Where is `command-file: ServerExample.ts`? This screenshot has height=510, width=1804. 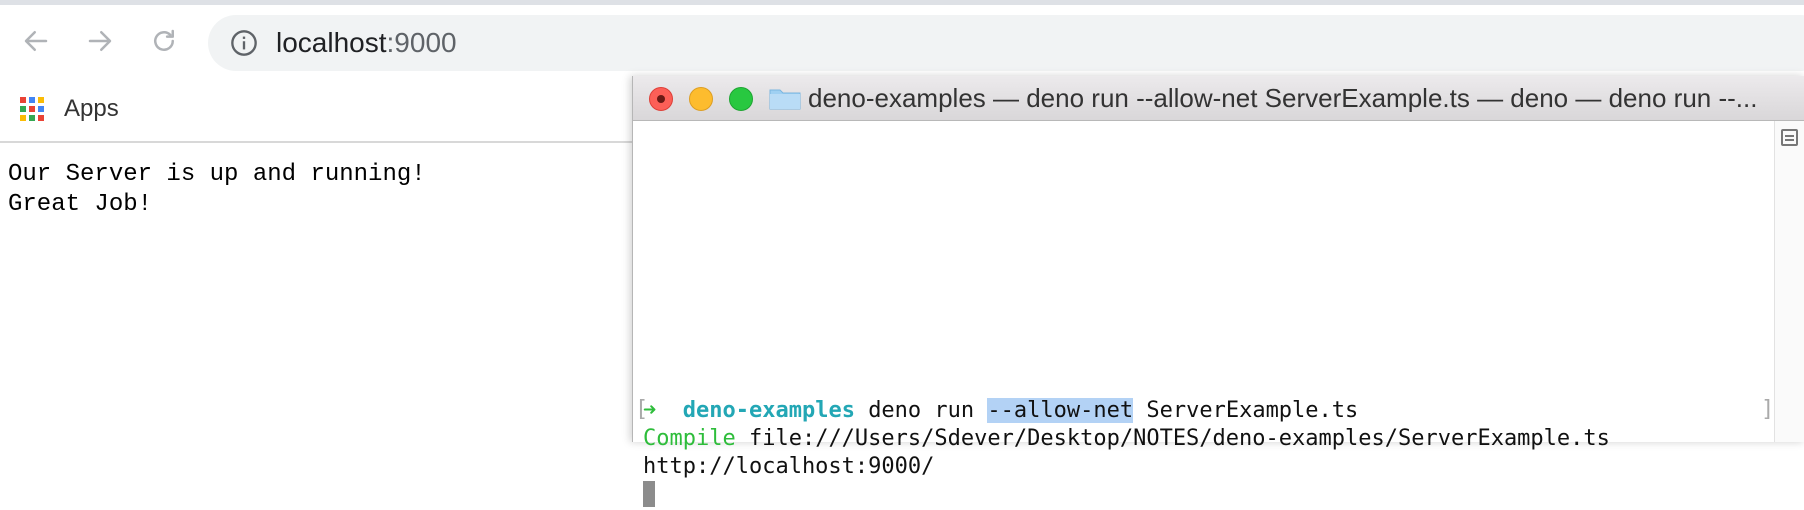
command-file: ServerExample.ts is located at coordinates (1252, 410).